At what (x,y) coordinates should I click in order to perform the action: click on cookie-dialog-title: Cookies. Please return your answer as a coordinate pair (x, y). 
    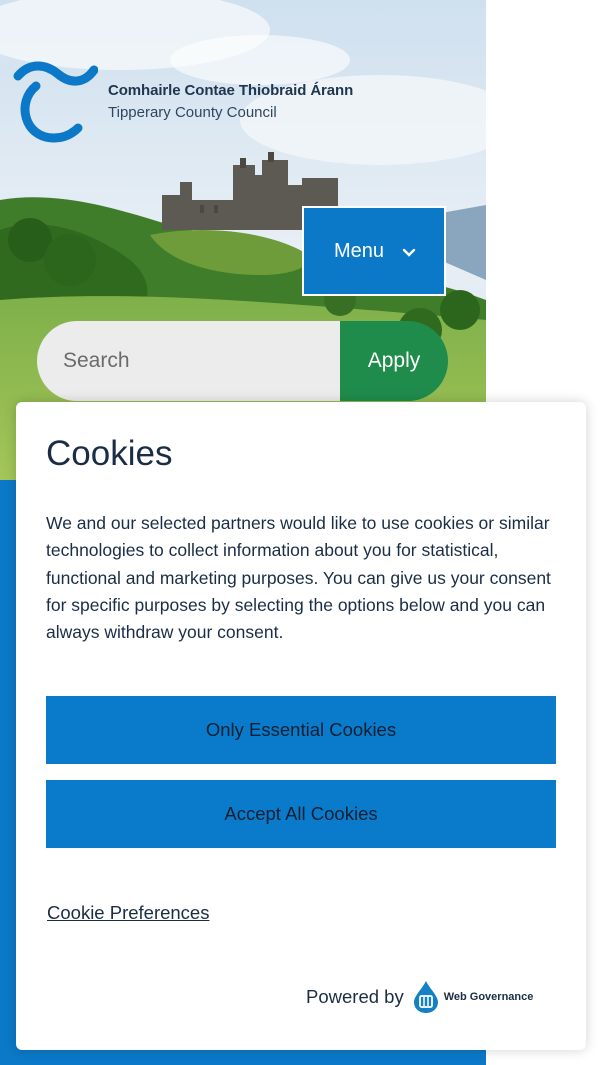
    Looking at the image, I should click on (109, 453).